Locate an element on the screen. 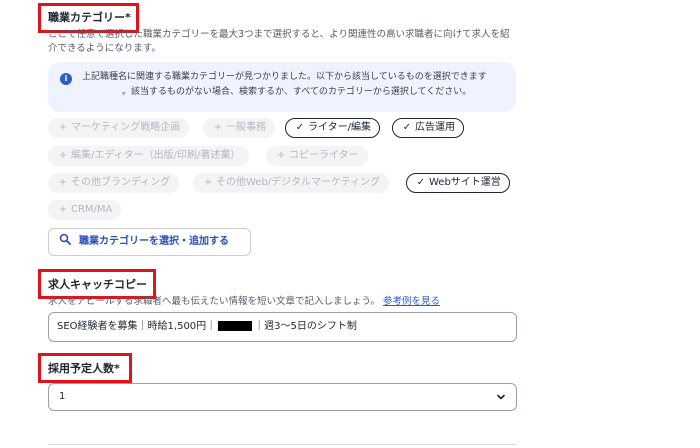 Image resolution: width=700 pixels, height=448 pixels. chip-copywriter: + コピーライター is located at coordinates (317, 156).